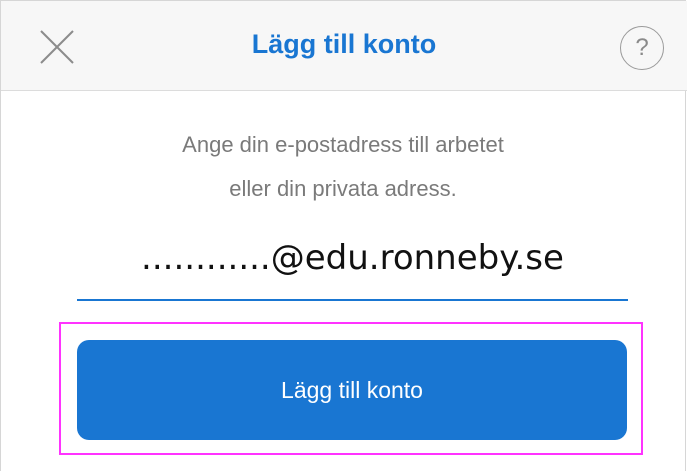  Describe the element at coordinates (343, 188) in the screenshot. I see `instruction-line-2: eller din privata adress.` at that location.